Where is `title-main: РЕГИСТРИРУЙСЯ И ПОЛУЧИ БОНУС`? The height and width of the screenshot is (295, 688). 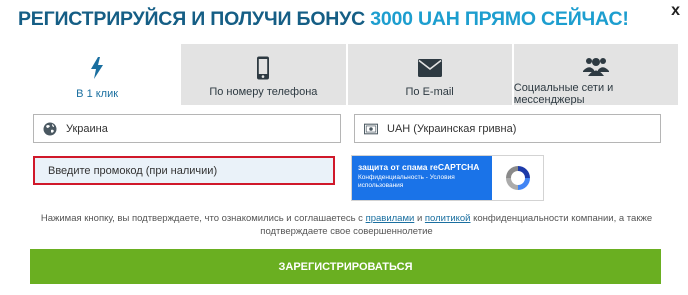
title-main: РЕГИСТРИРУЙСЯ И ПОЛУЧИ БОНУС is located at coordinates (194, 19).